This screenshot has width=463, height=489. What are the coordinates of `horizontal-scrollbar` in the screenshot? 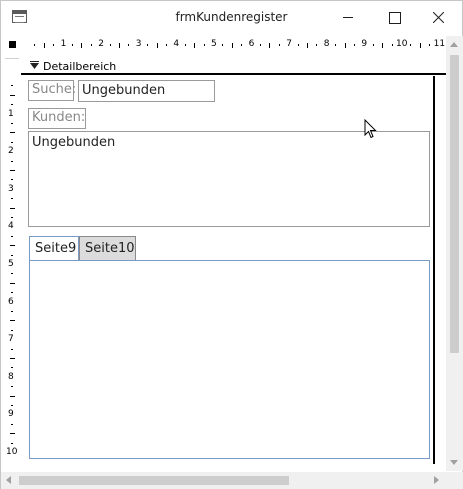 It's located at (223, 480).